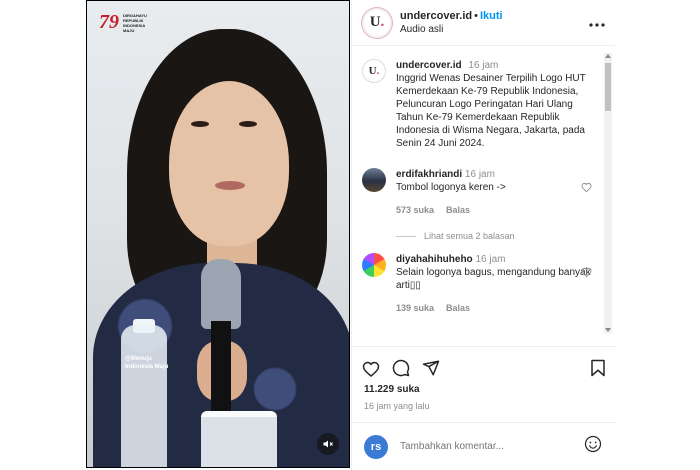 Image resolution: width=700 pixels, height=470 pixels. I want to click on emoji-button, so click(593, 446).